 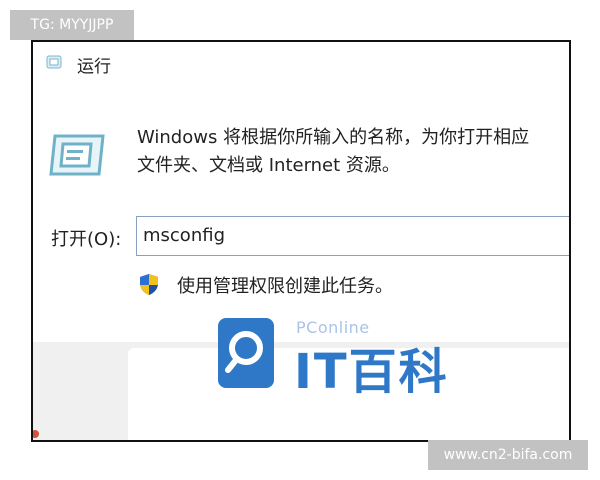 I want to click on title-bar: 运行, so click(x=301, y=62).